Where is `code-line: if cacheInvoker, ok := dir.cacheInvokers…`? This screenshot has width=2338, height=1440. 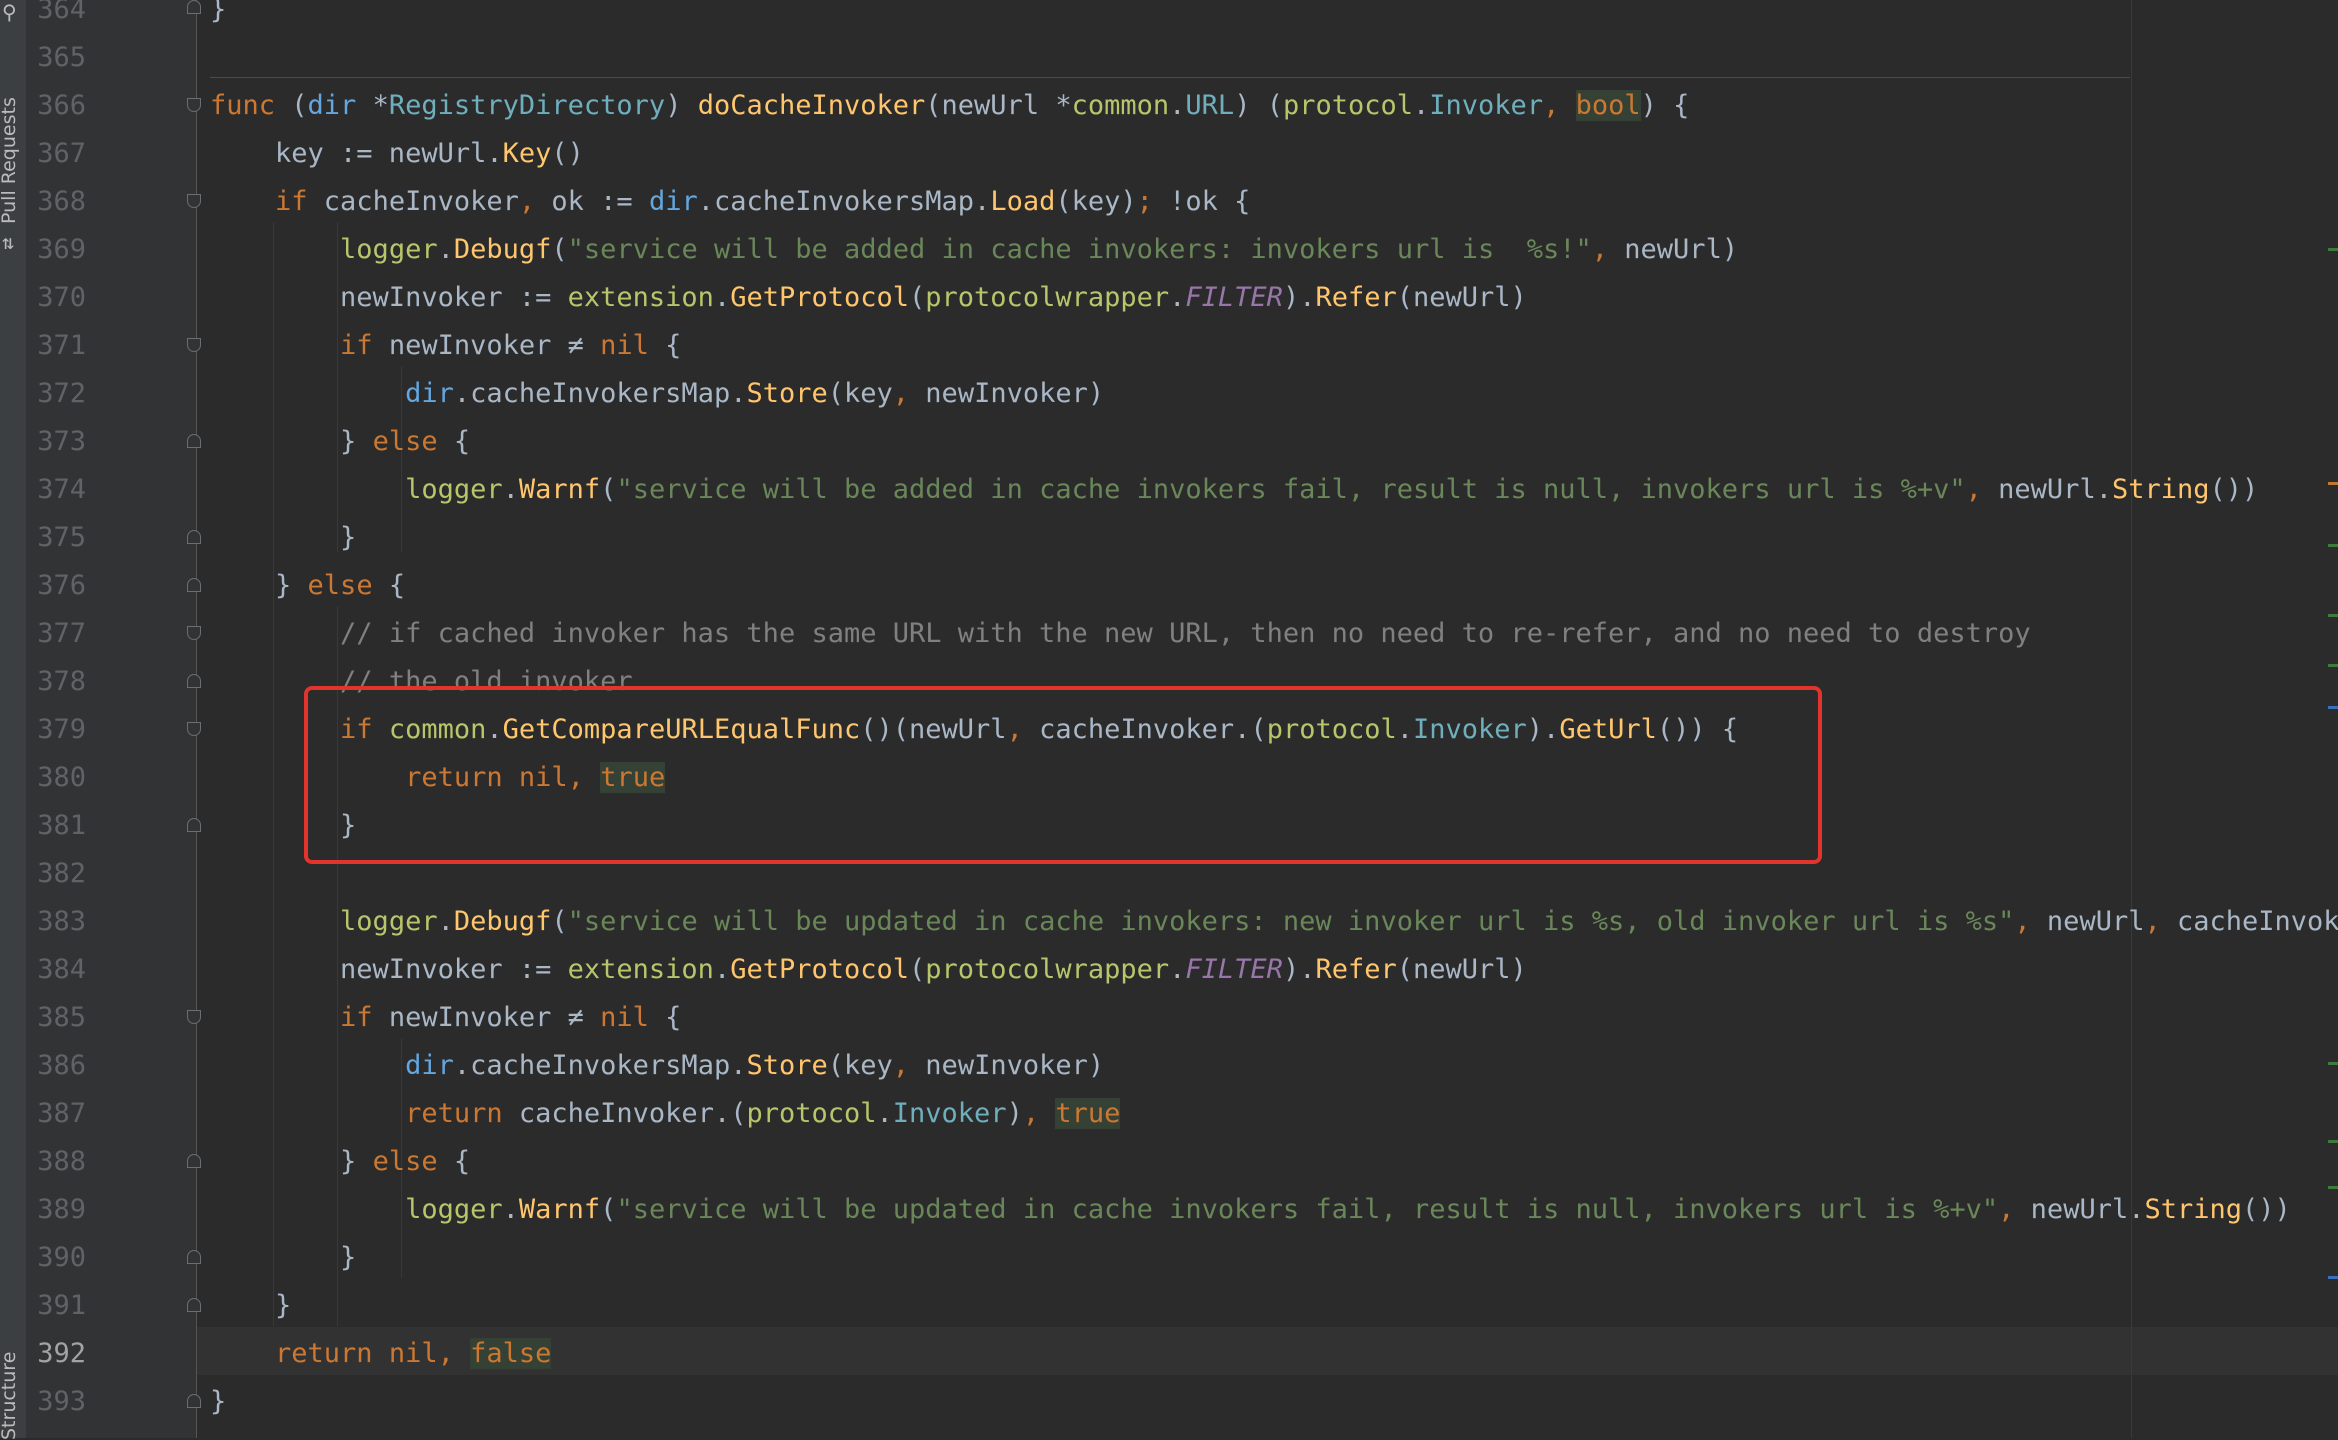 code-line: if cacheInvoker, ok := dir.cacheInvokers… is located at coordinates (730, 202).